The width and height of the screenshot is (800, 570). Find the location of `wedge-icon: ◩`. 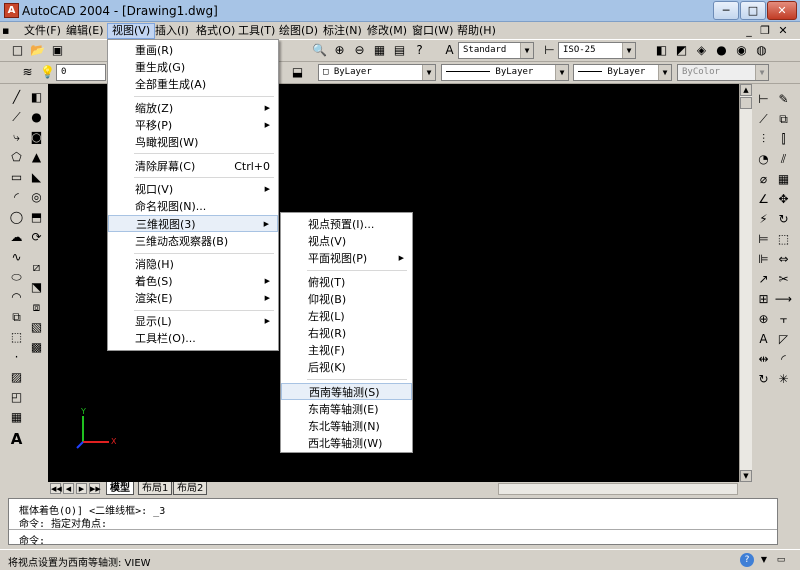

wedge-icon: ◩ is located at coordinates (681, 50).